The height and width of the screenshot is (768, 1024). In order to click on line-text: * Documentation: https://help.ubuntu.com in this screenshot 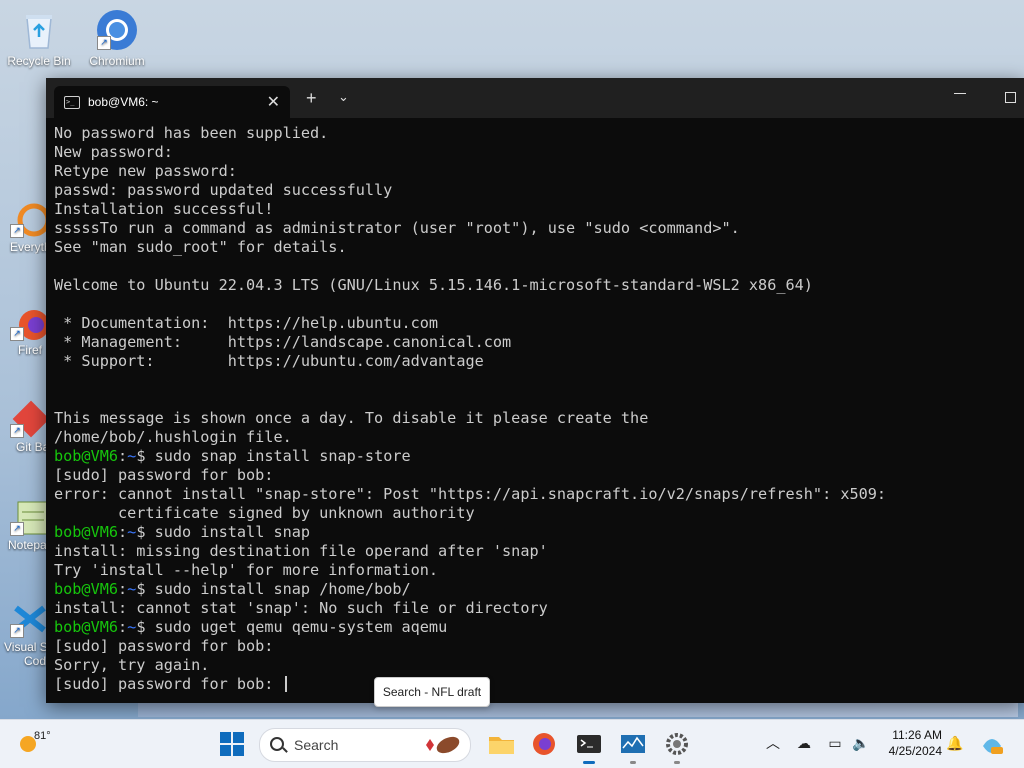, I will do `click(246, 323)`.